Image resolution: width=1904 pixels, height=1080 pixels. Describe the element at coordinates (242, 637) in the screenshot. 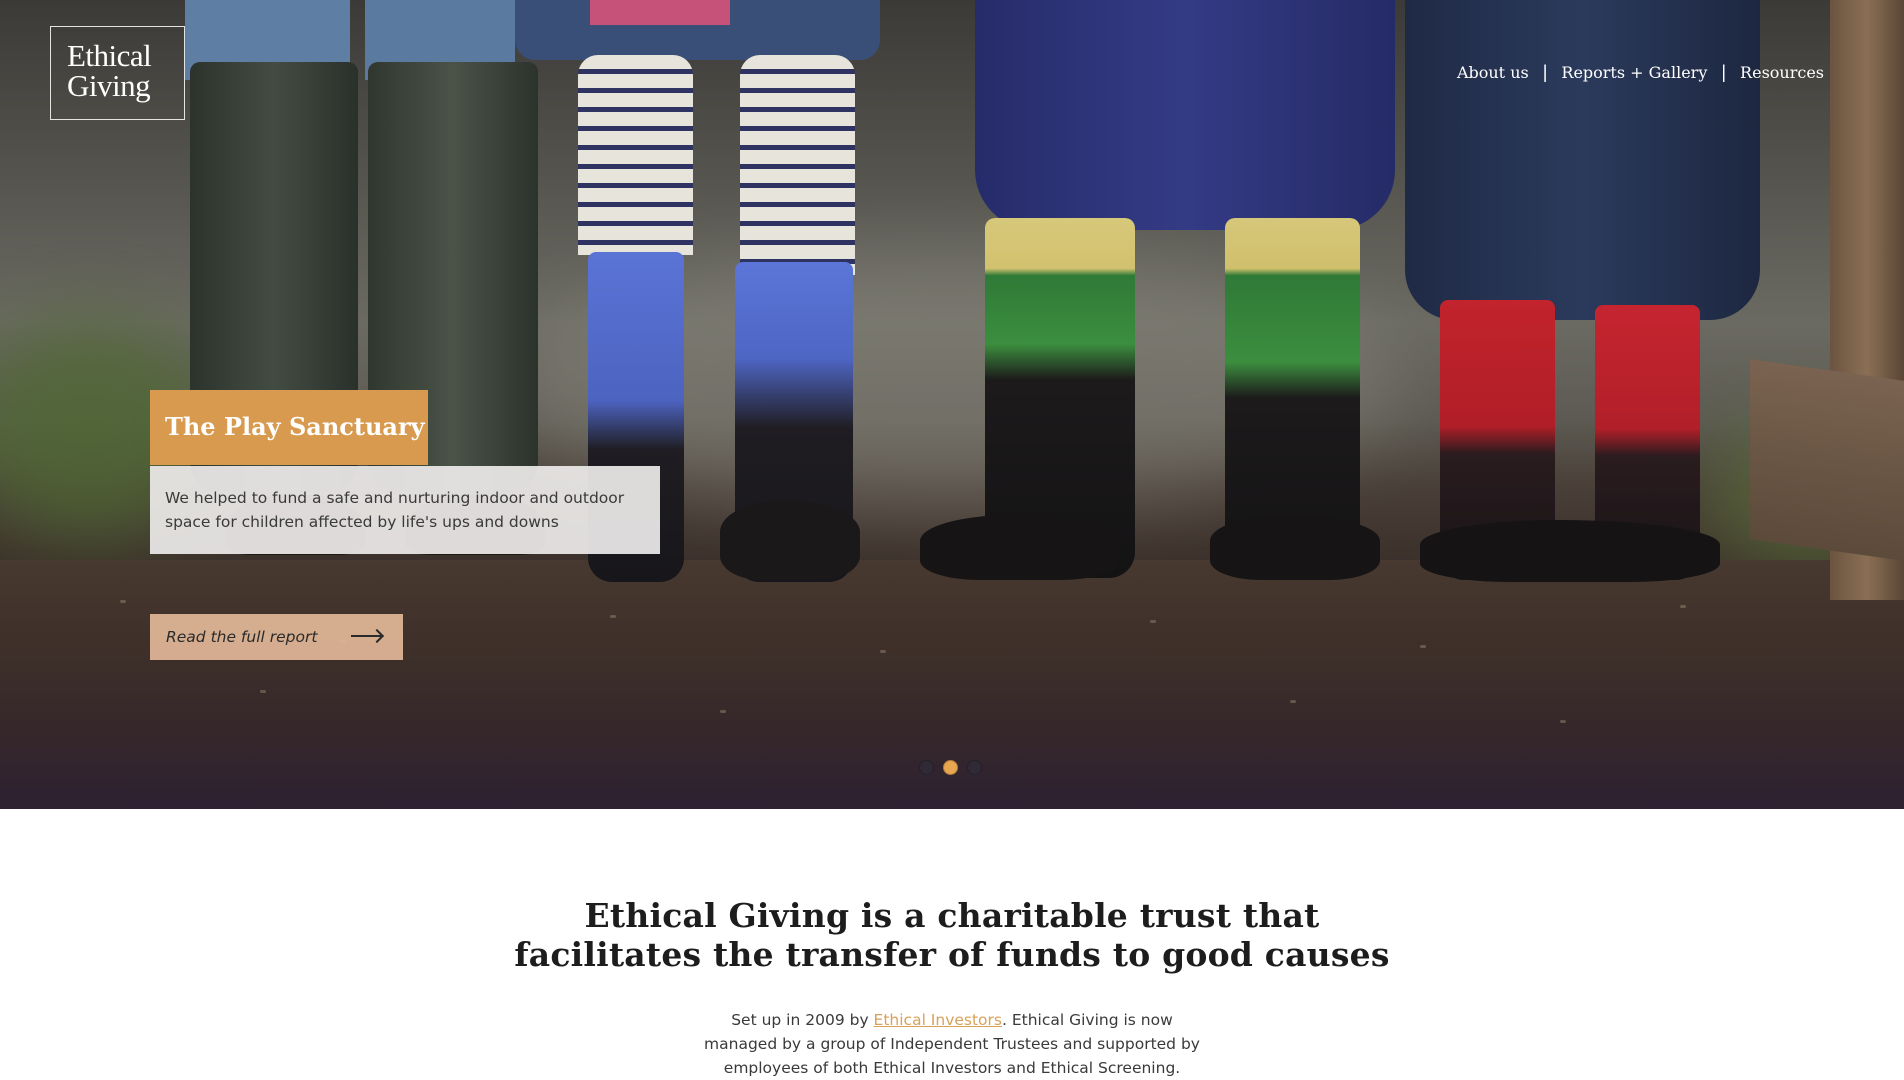

I see `read-full-report-label: Read the full report` at that location.